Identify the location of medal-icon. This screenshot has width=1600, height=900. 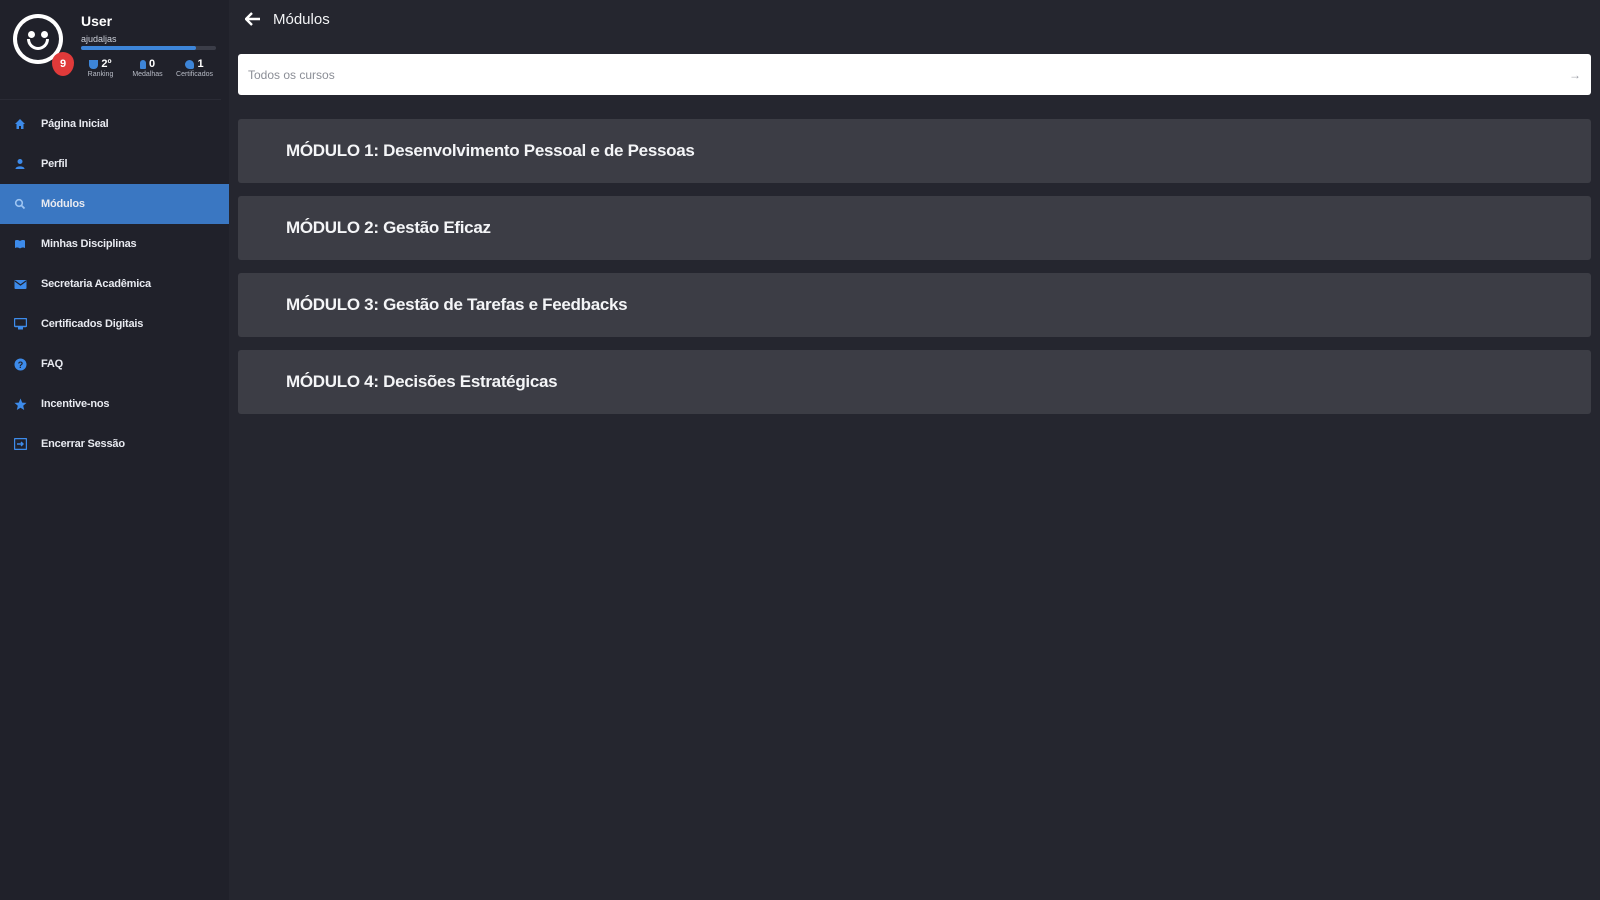
(142, 64).